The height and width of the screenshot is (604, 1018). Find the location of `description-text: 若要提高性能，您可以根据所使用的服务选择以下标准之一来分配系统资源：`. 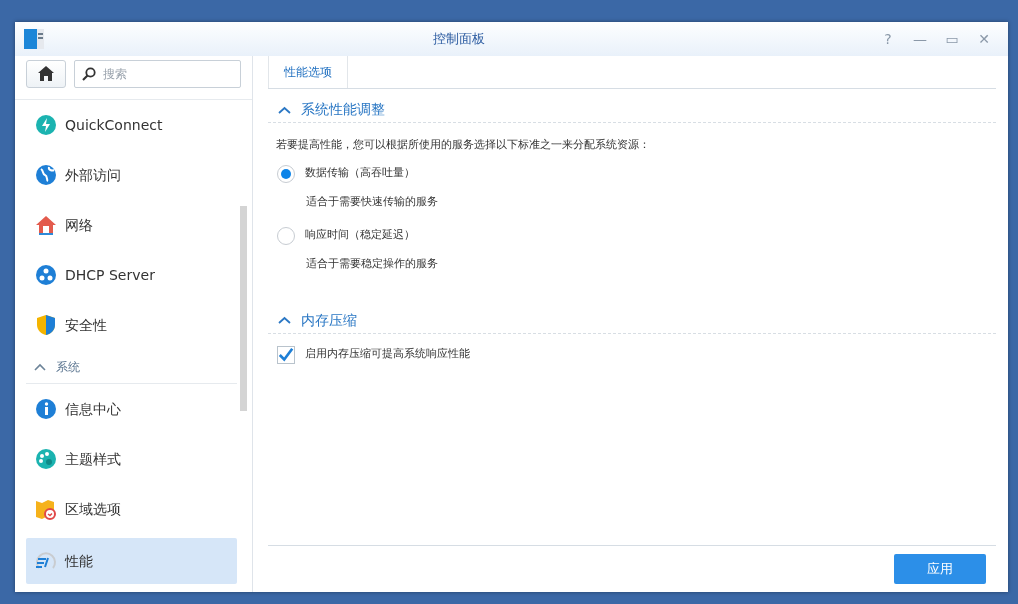

description-text: 若要提高性能，您可以根据所使用的服务选择以下标准之一来分配系统资源： is located at coordinates (463, 145).